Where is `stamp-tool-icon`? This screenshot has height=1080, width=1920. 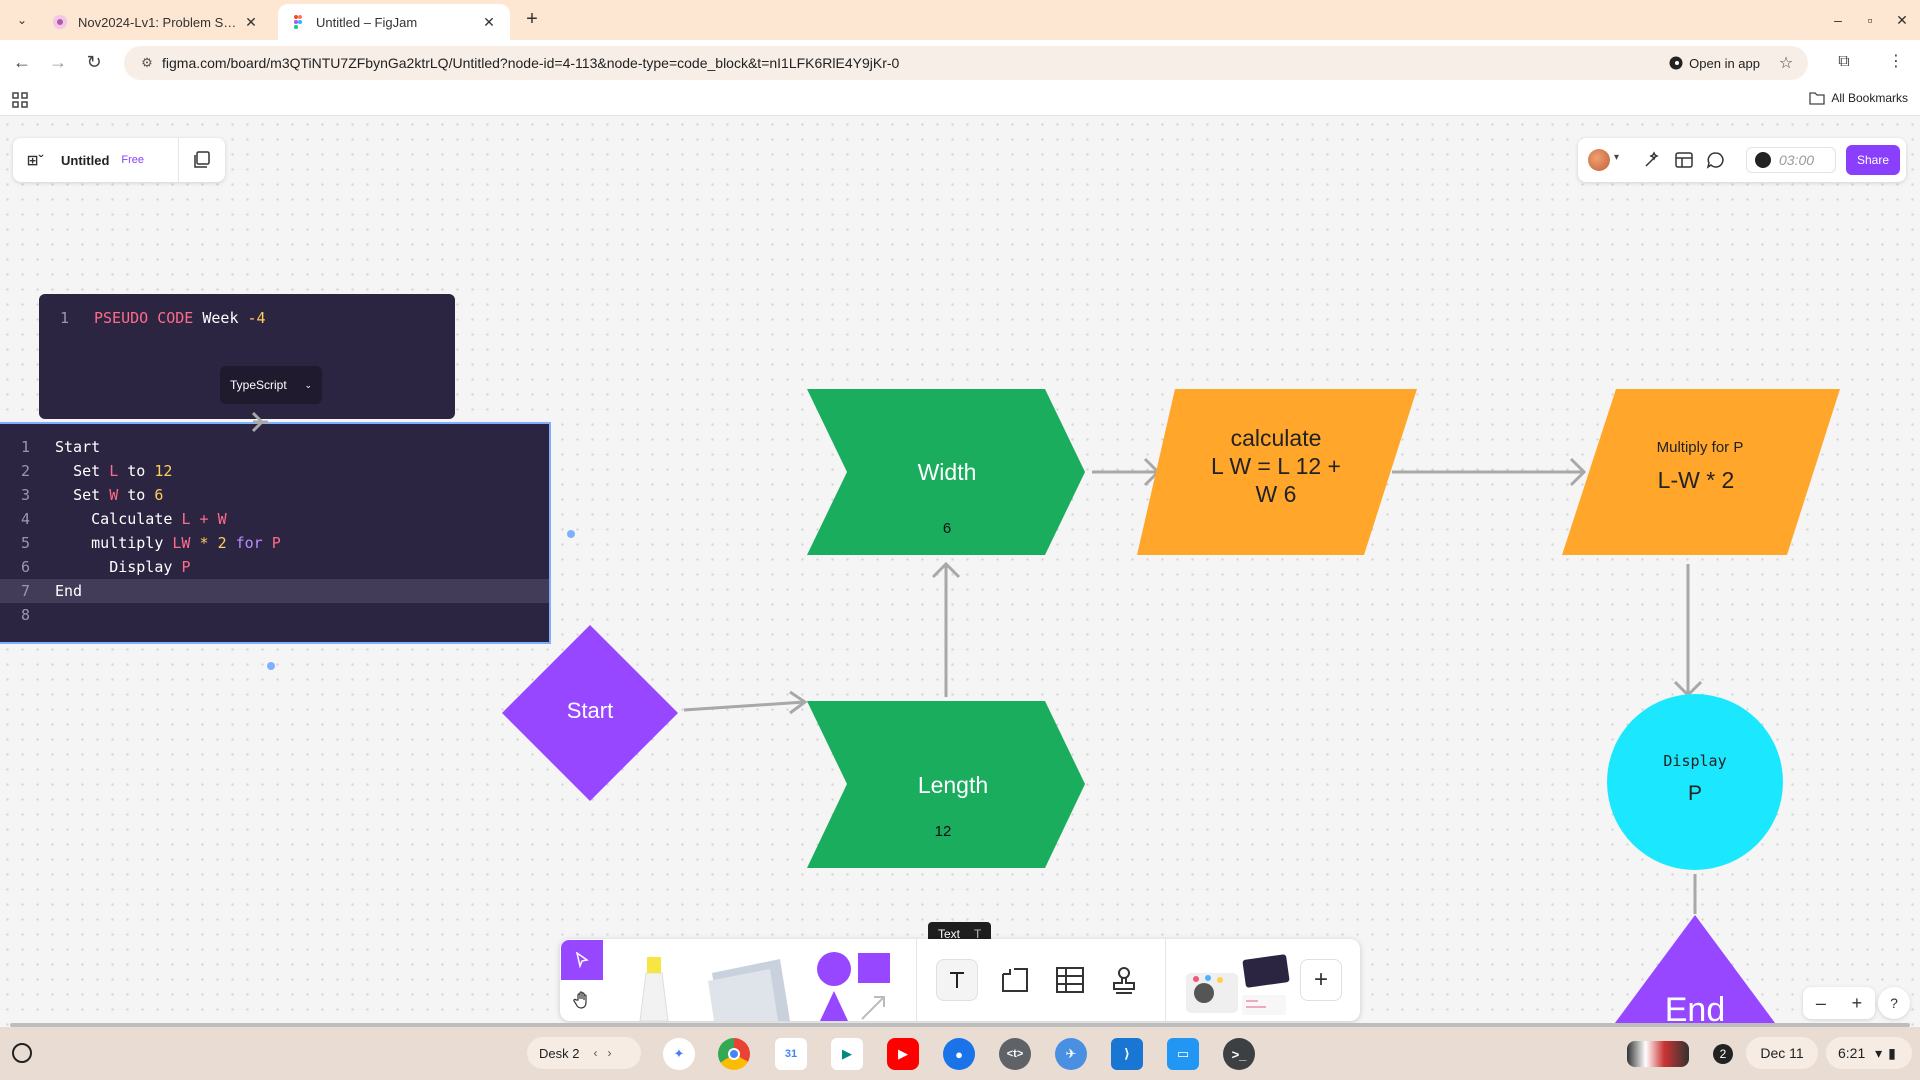 stamp-tool-icon is located at coordinates (1124, 980).